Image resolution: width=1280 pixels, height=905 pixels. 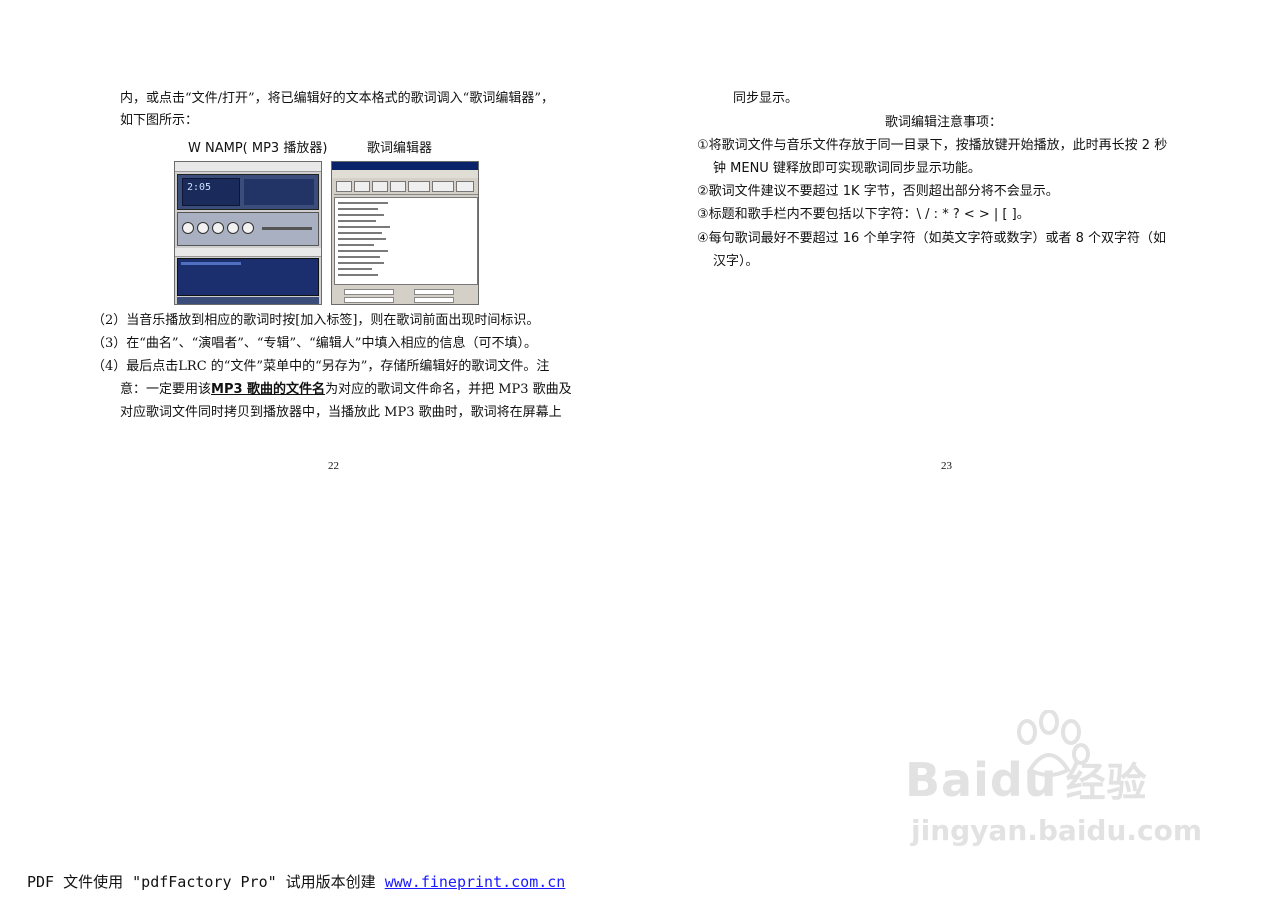 I want to click on winamp-controls, so click(x=248, y=229).